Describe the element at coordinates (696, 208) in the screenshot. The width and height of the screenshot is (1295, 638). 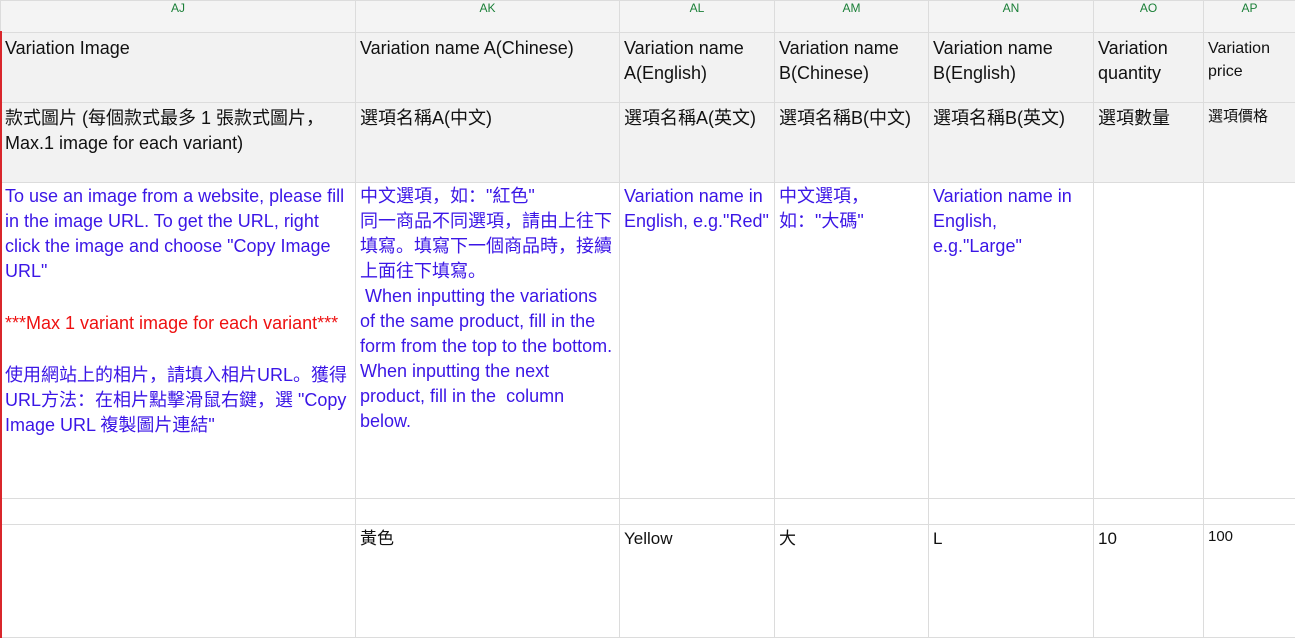
I see `cell-text: Variation name in English, e.g."Red"` at that location.